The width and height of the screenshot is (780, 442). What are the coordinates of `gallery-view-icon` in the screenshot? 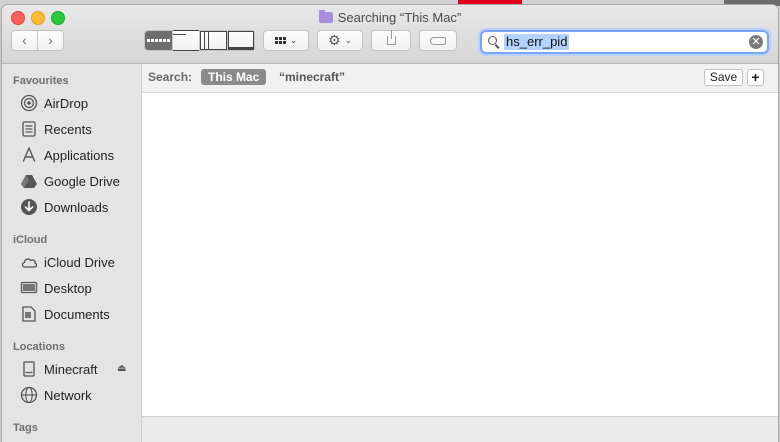 It's located at (240, 40).